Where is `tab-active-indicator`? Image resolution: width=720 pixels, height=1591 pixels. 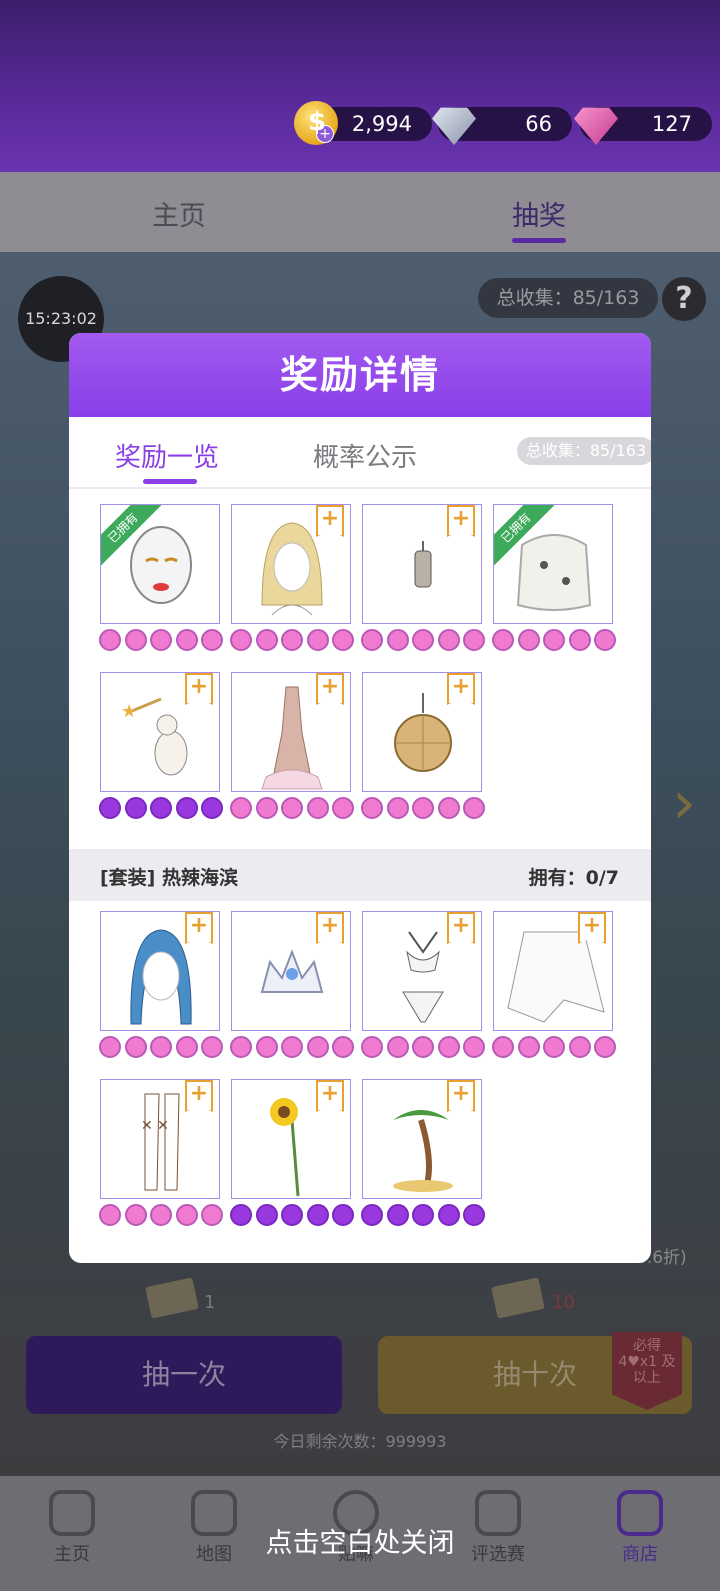 tab-active-indicator is located at coordinates (539, 240).